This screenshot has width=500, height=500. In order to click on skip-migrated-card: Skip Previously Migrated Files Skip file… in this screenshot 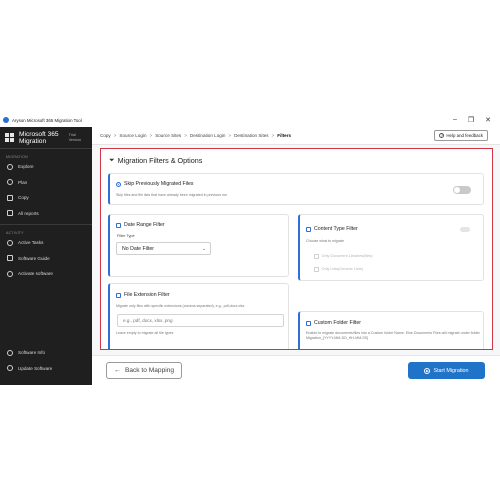, I will do `click(296, 189)`.